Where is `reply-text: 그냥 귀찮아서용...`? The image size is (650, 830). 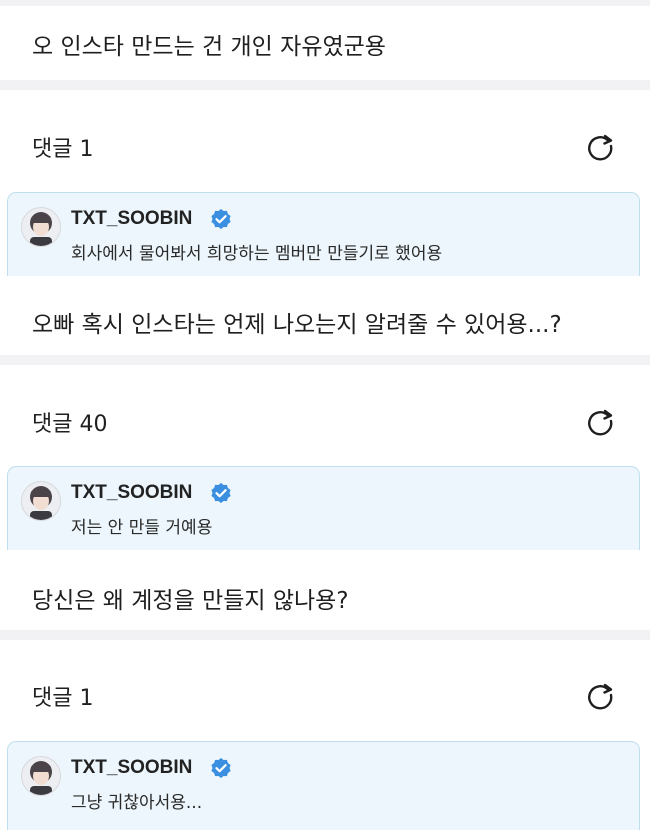 reply-text: 그냥 귀찮아서용... is located at coordinates (137, 803).